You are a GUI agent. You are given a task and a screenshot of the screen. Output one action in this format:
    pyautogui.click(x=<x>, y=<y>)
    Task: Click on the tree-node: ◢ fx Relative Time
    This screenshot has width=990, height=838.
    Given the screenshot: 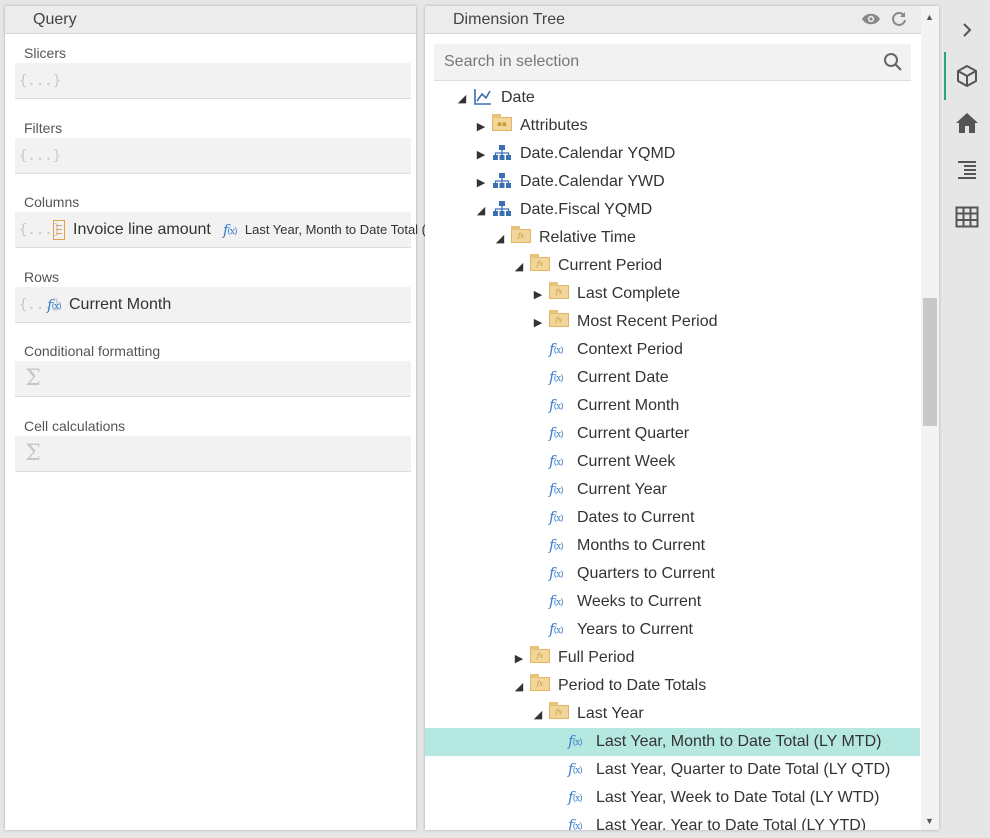 What is the action you would take?
    pyautogui.click(x=672, y=238)
    